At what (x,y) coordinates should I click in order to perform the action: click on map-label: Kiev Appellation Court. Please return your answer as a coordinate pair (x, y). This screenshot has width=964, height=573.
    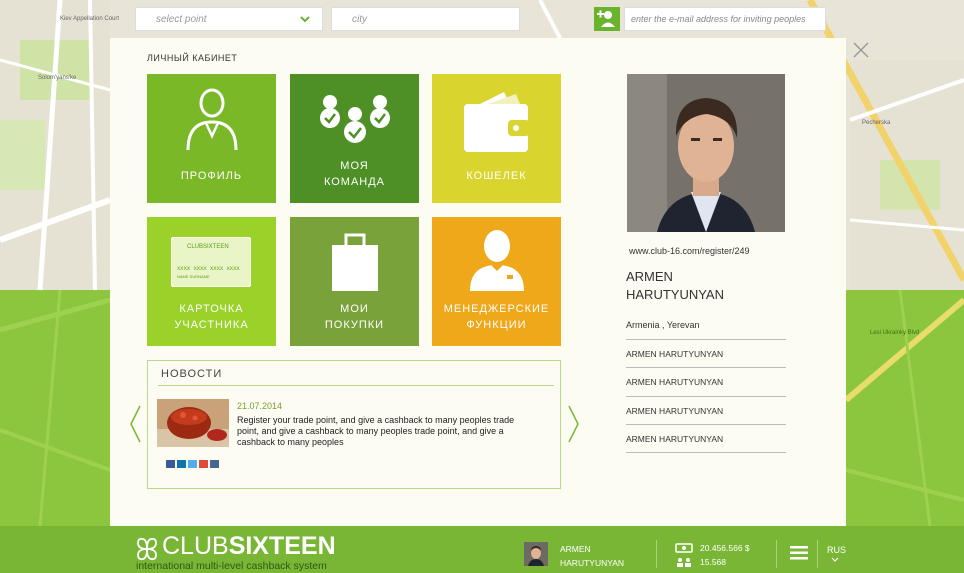
    Looking at the image, I should click on (90, 19).